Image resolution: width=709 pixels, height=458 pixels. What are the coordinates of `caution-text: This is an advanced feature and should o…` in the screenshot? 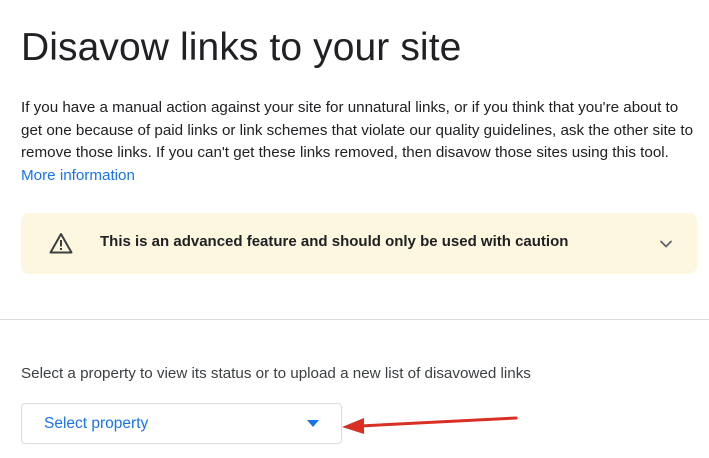 It's located at (334, 241).